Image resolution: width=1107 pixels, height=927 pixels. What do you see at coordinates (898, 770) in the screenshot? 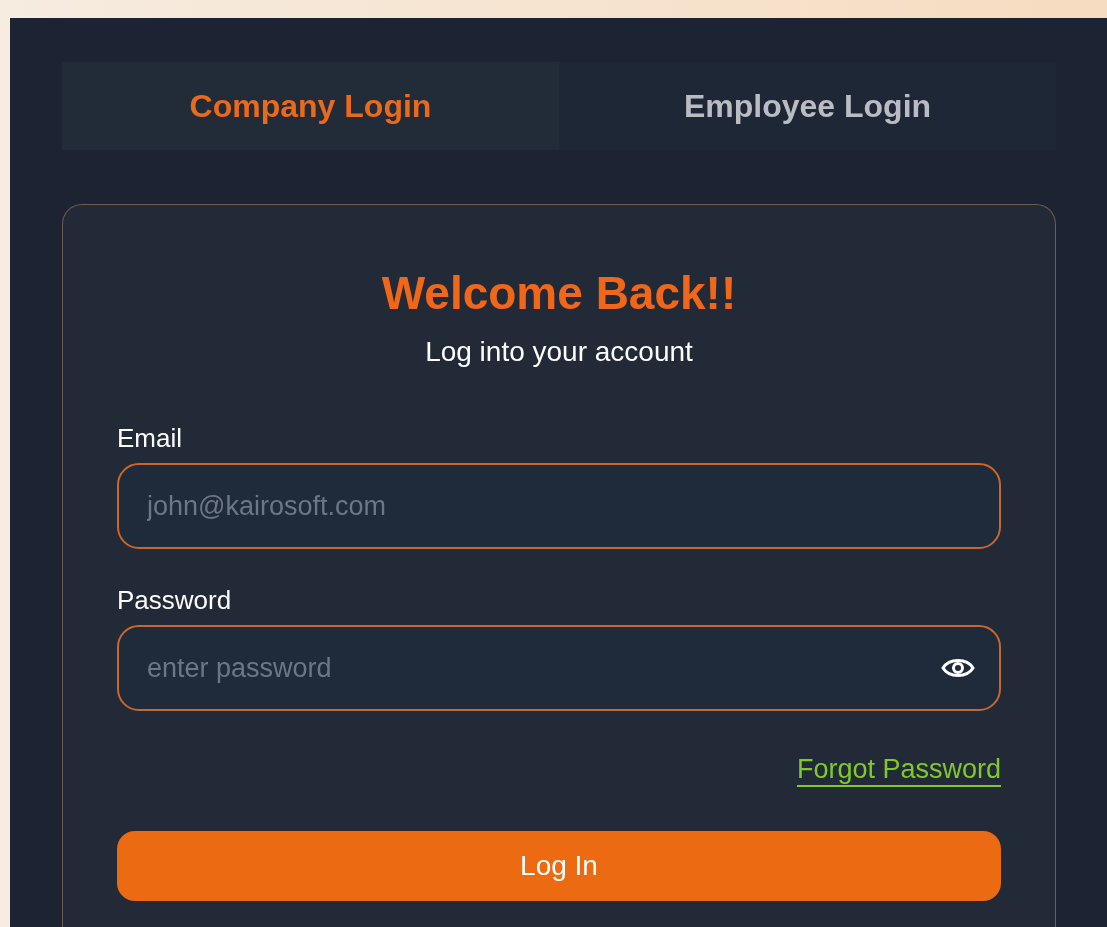
I see `forgot-password-link: Forgot Password` at bounding box center [898, 770].